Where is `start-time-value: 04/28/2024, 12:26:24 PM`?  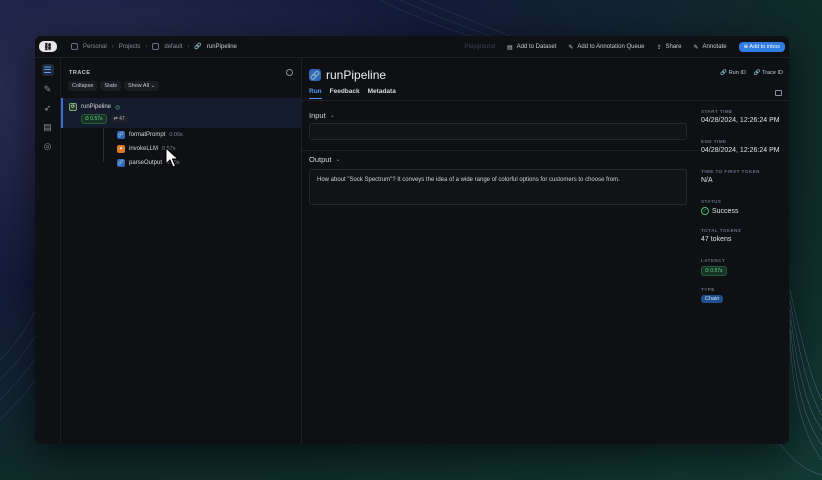 start-time-value: 04/28/2024, 12:26:24 PM is located at coordinates (740, 120).